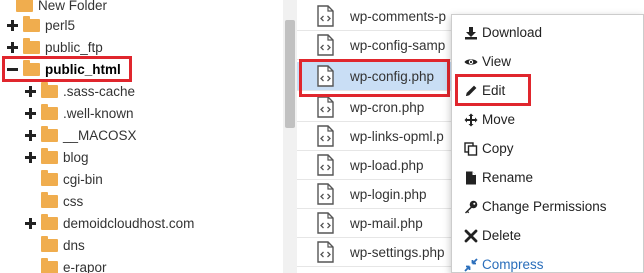 This screenshot has width=644, height=273. Describe the element at coordinates (392, 76) in the screenshot. I see `file-name: wp-config.php` at that location.